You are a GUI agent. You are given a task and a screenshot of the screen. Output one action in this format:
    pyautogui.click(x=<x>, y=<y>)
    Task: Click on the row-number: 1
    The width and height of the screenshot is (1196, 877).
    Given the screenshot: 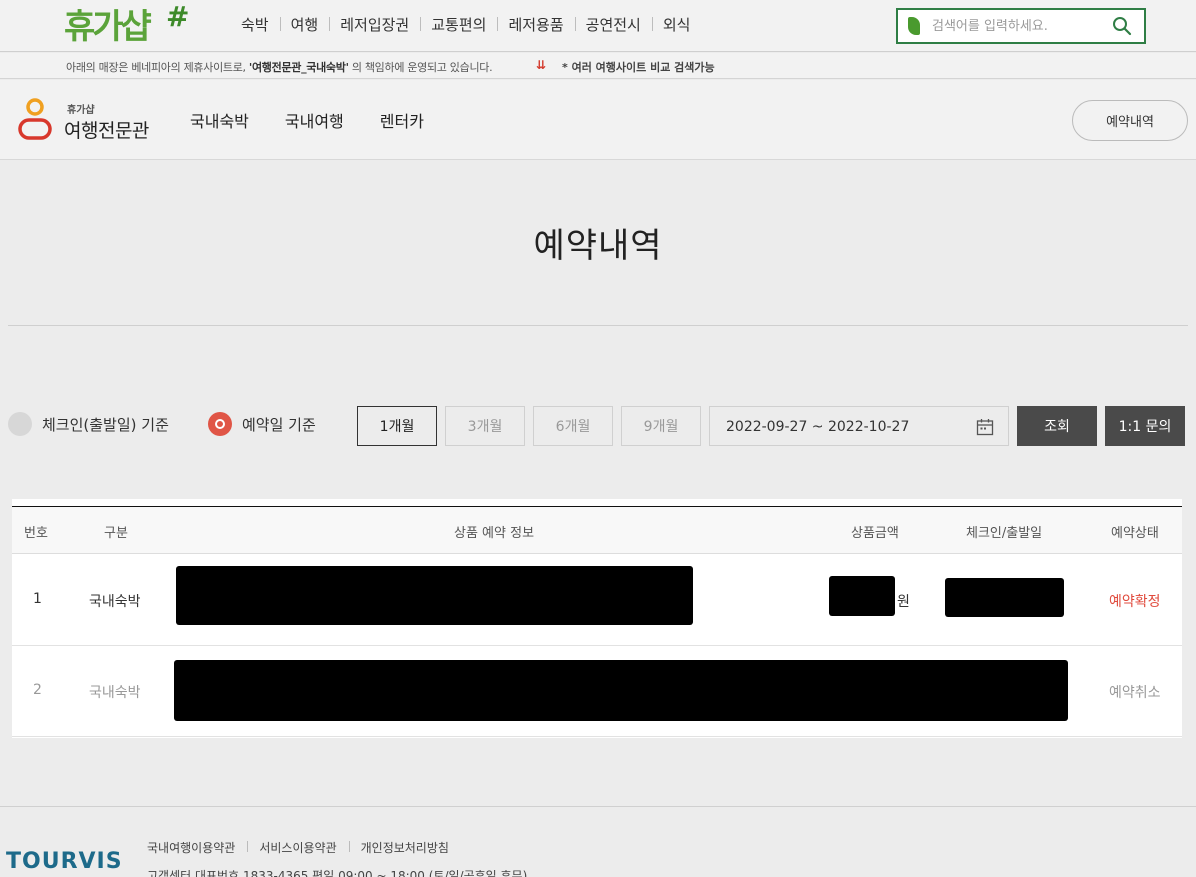 What is the action you would take?
    pyautogui.click(x=37, y=599)
    